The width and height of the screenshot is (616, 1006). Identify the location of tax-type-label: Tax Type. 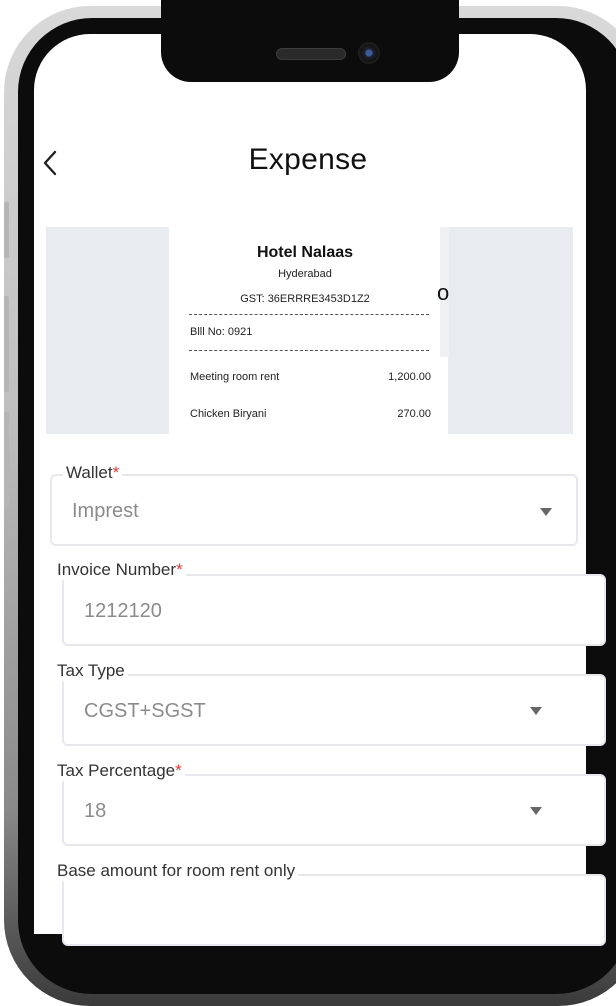
(91, 671).